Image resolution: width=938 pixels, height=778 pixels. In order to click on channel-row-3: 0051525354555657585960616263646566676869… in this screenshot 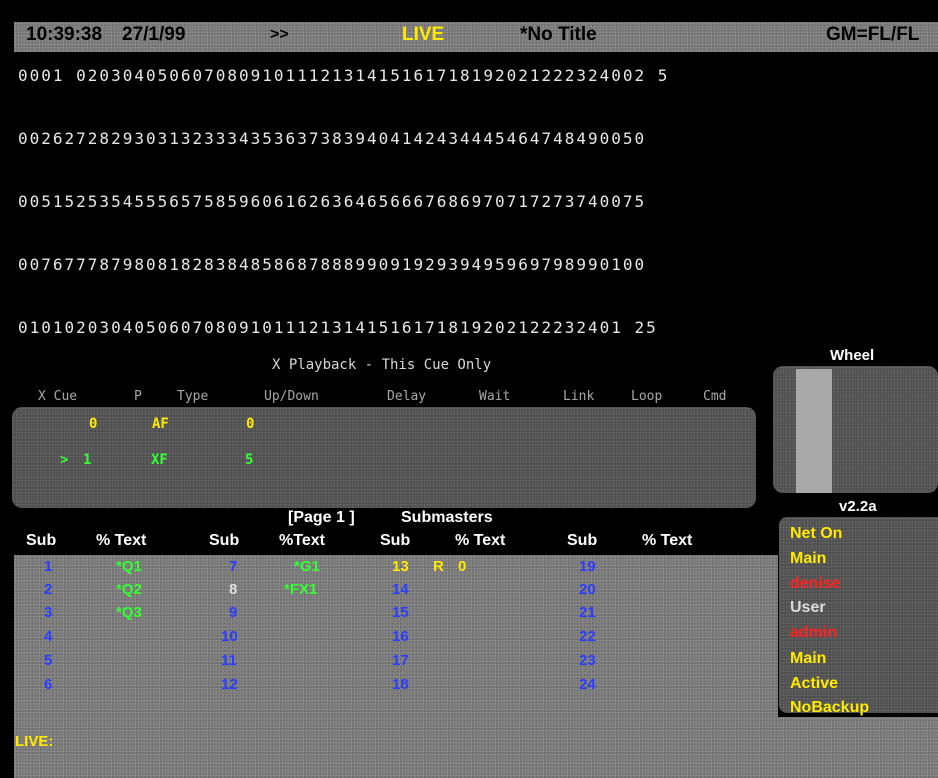, I will do `click(332, 201)`.